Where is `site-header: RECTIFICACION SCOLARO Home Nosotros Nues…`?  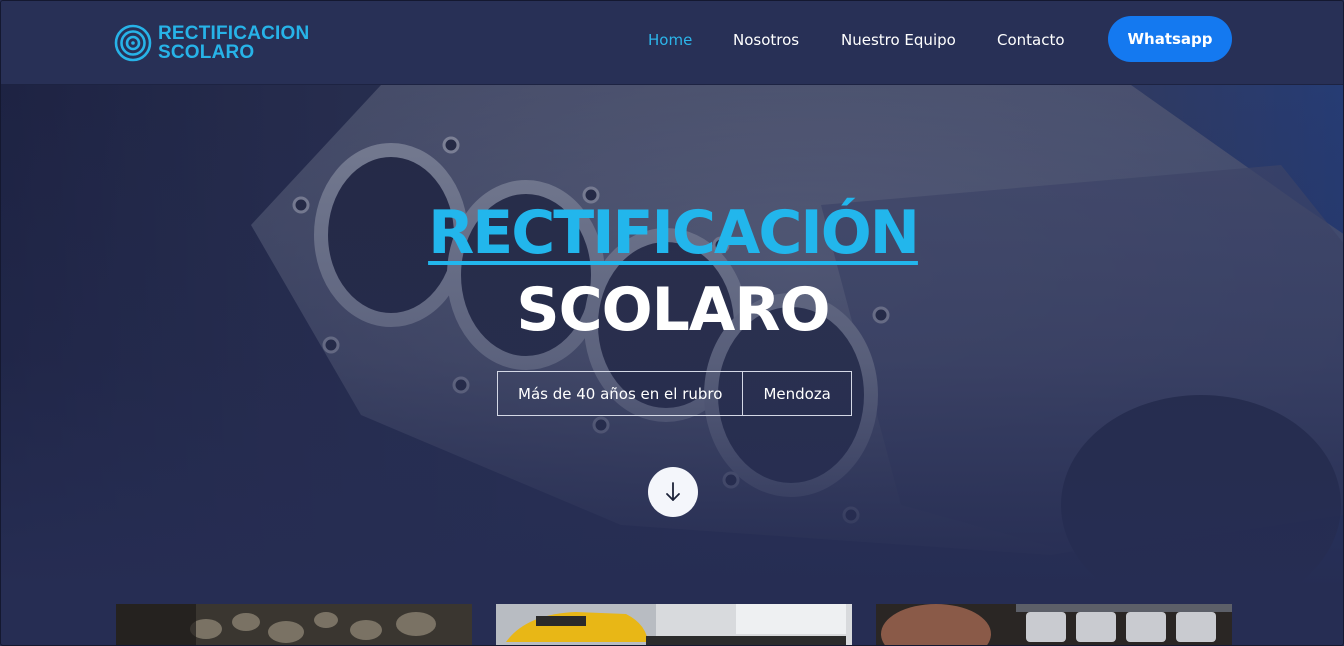
site-header: RECTIFICACION SCOLARO Home Nosotros Nues… is located at coordinates (672, 43).